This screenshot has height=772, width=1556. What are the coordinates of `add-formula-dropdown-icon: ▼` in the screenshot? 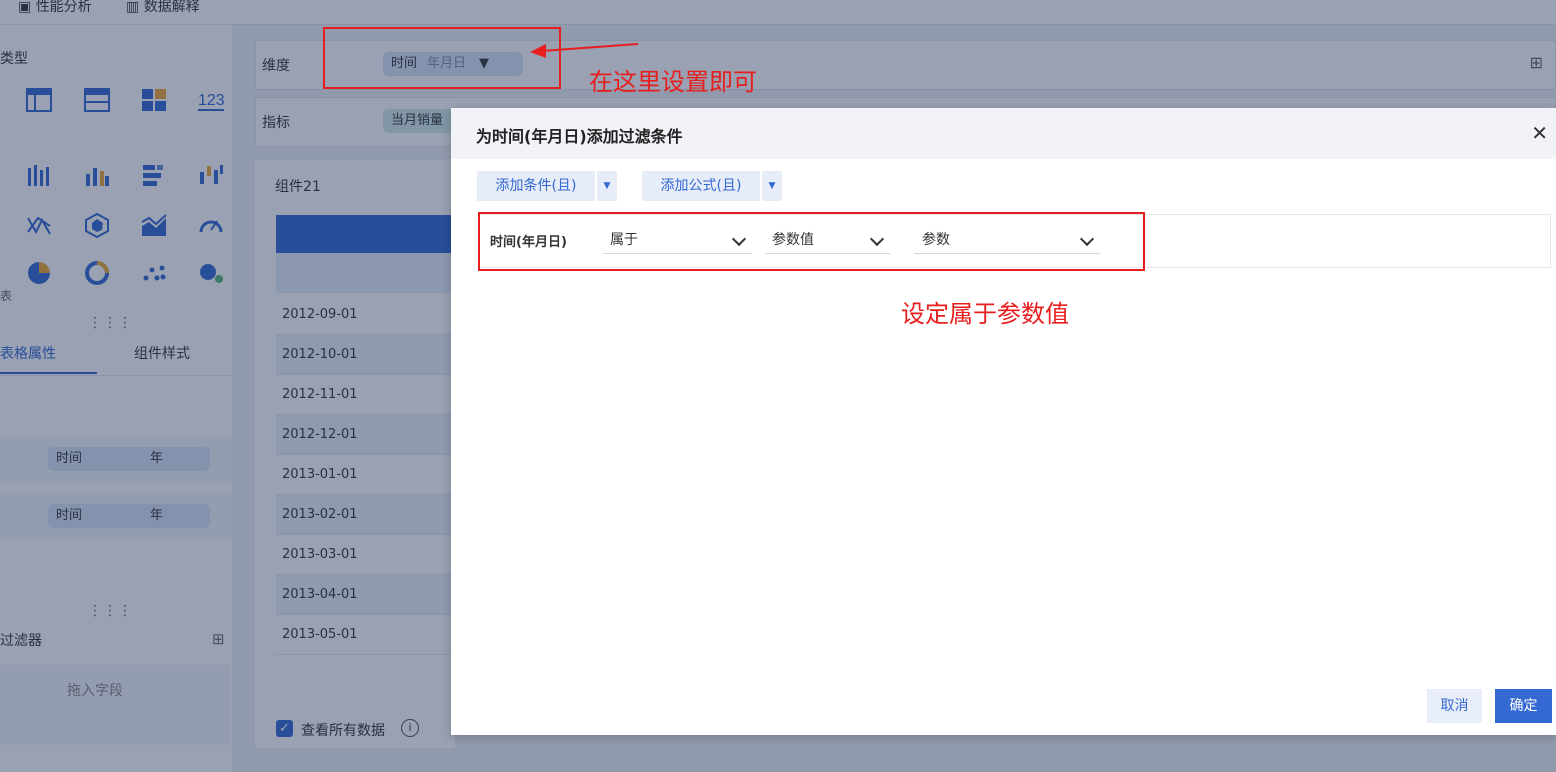 It's located at (772, 186).